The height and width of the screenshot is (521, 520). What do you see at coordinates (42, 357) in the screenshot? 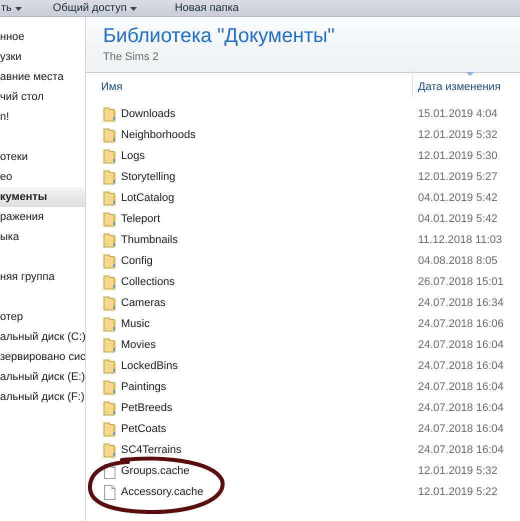
I see `navigation-item: зервировано сис` at bounding box center [42, 357].